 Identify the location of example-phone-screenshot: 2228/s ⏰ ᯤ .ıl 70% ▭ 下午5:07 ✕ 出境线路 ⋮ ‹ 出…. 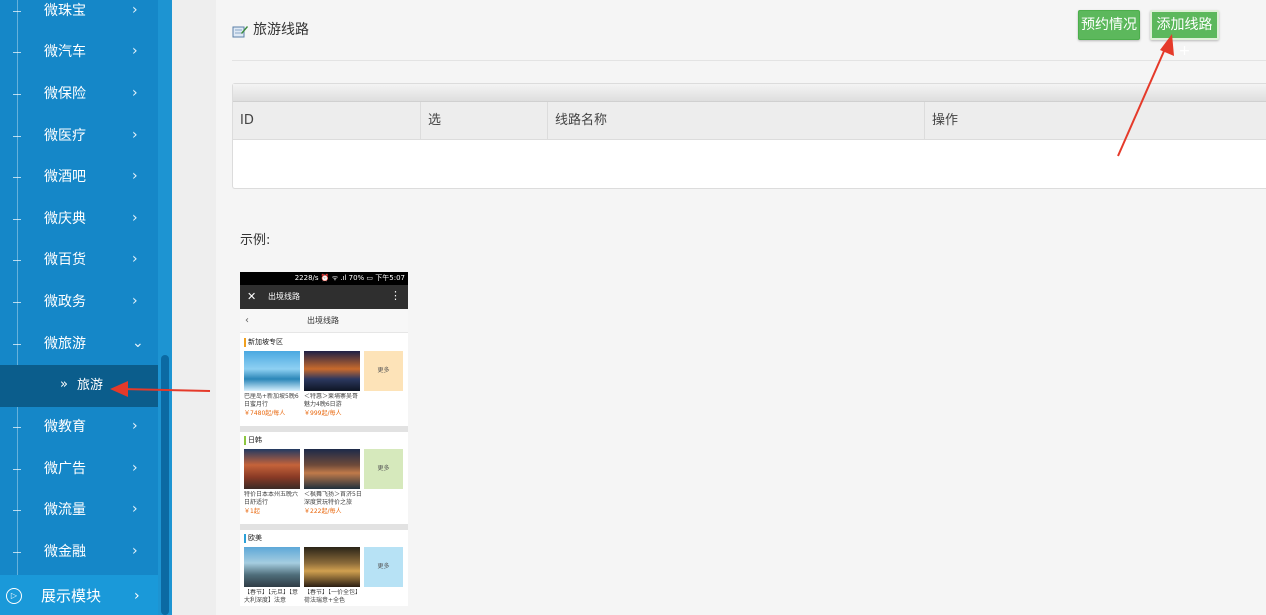
(324, 439).